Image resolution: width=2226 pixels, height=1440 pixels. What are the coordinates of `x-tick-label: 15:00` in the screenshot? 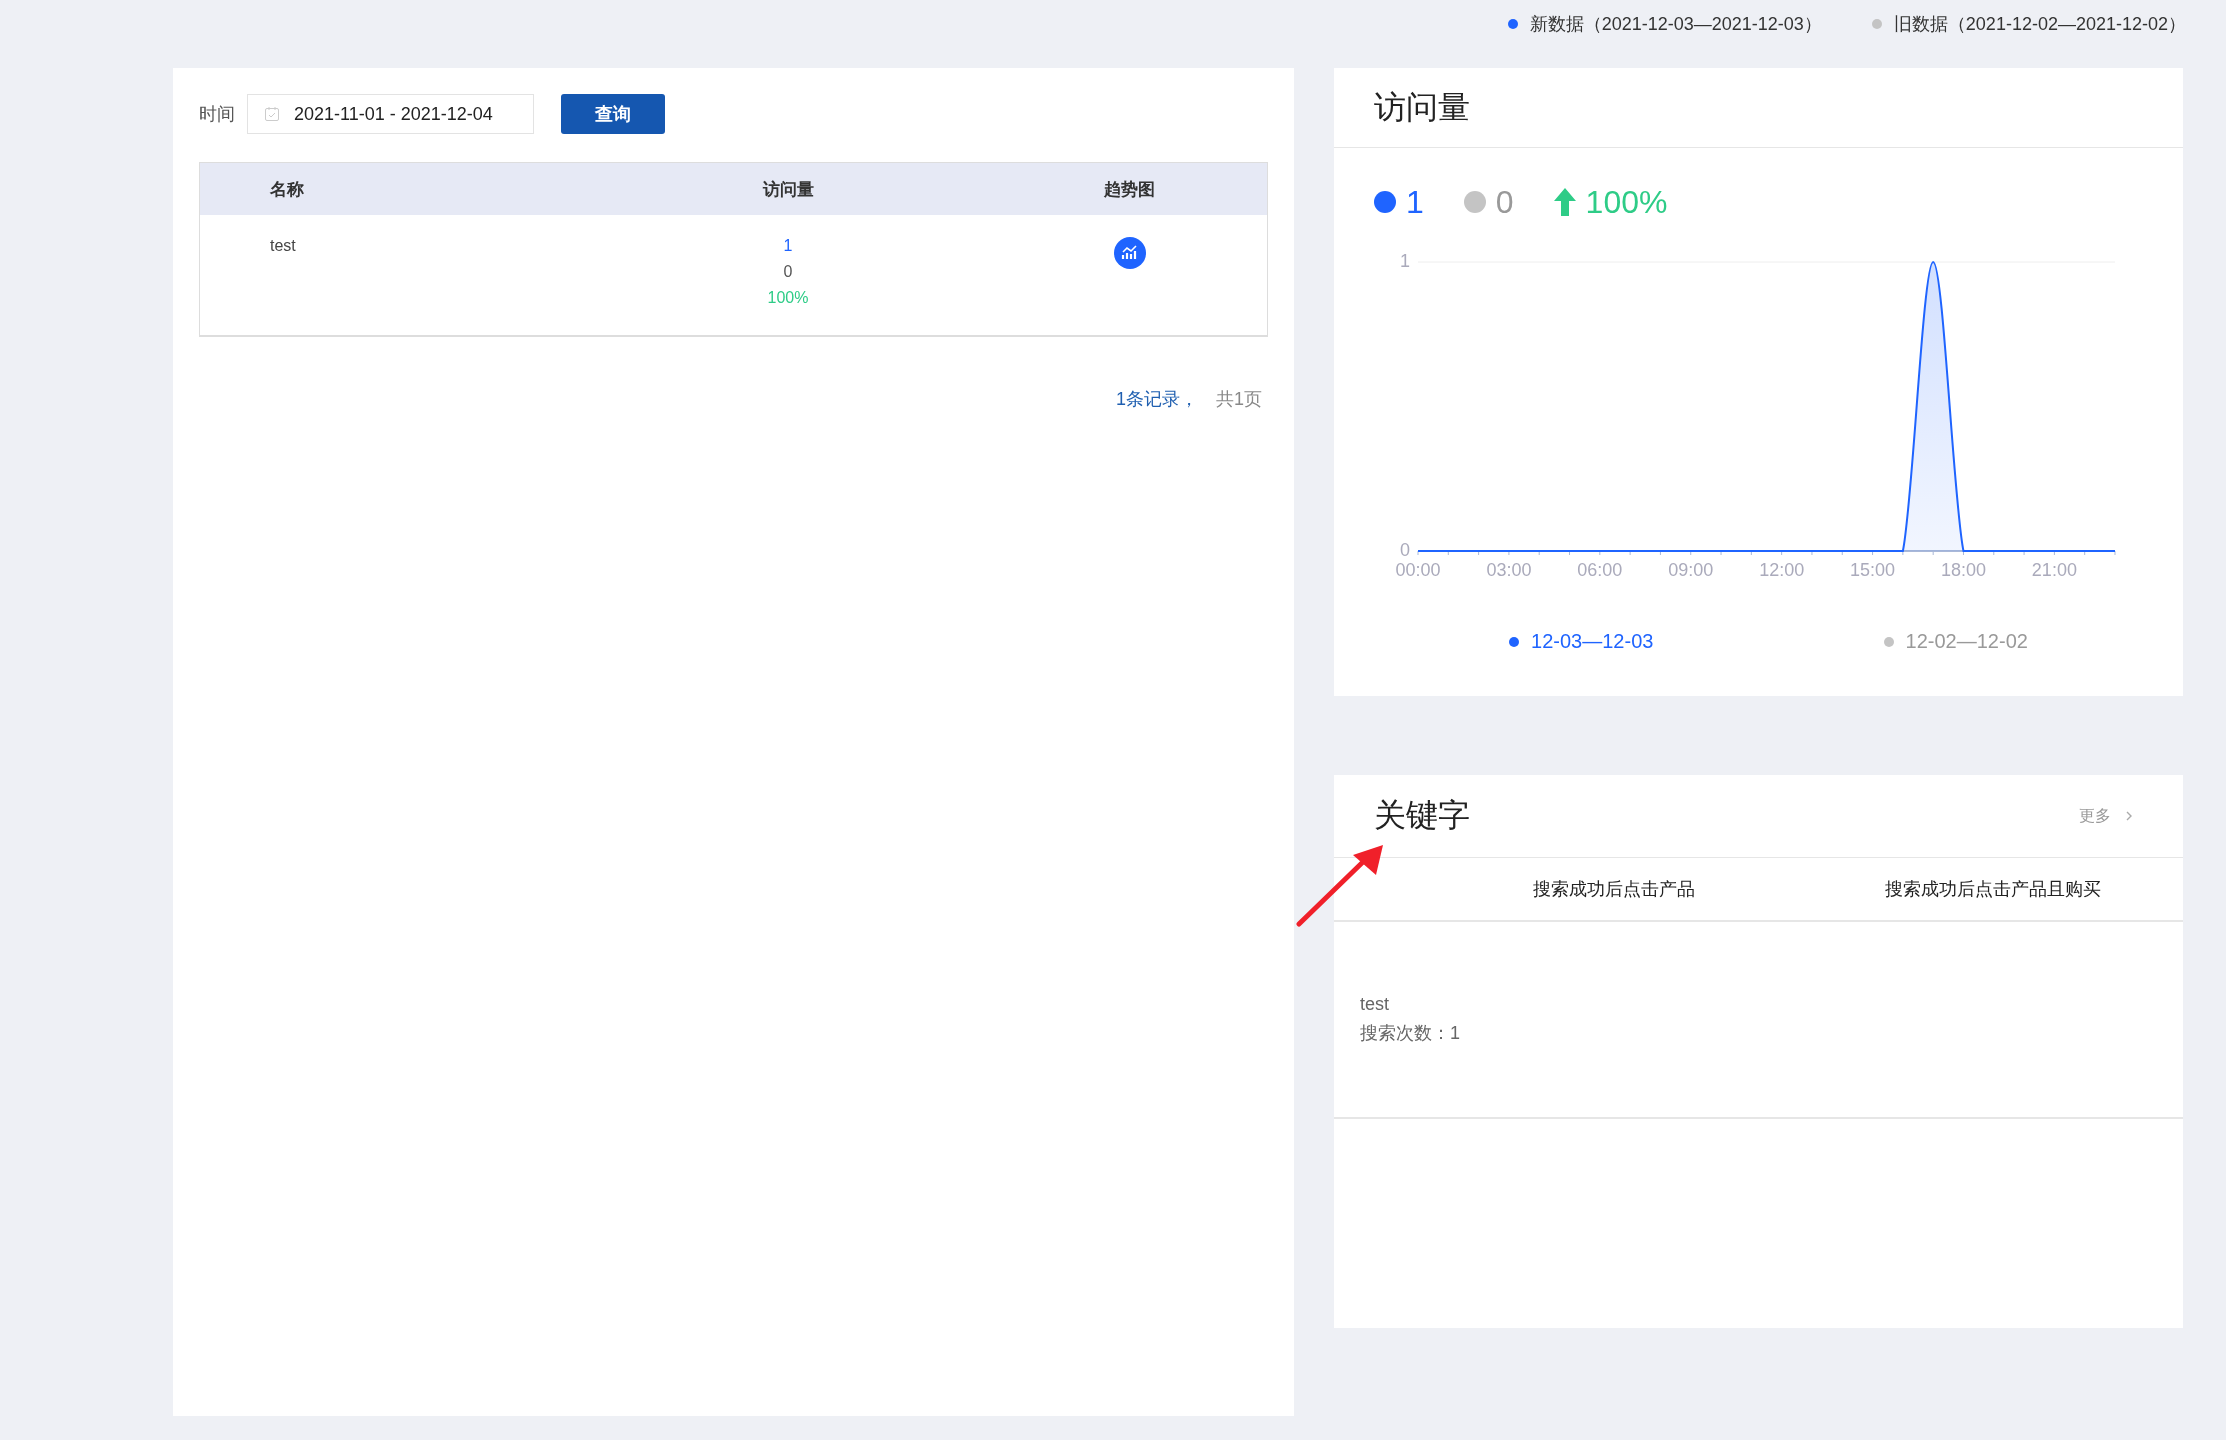 It's located at (1873, 570).